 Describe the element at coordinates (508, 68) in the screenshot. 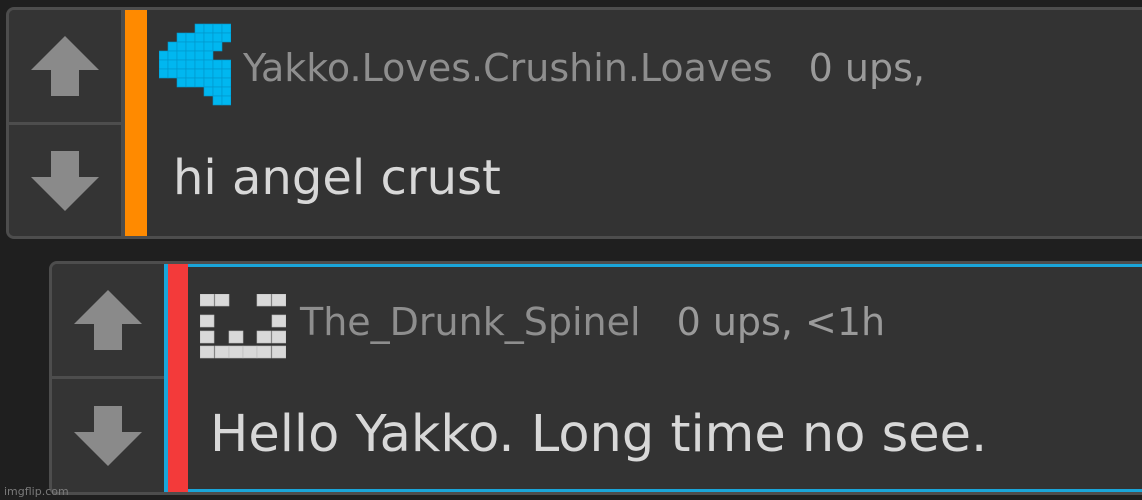

I see `username-link: Yakko.Loves.Crushin.Loaves` at that location.